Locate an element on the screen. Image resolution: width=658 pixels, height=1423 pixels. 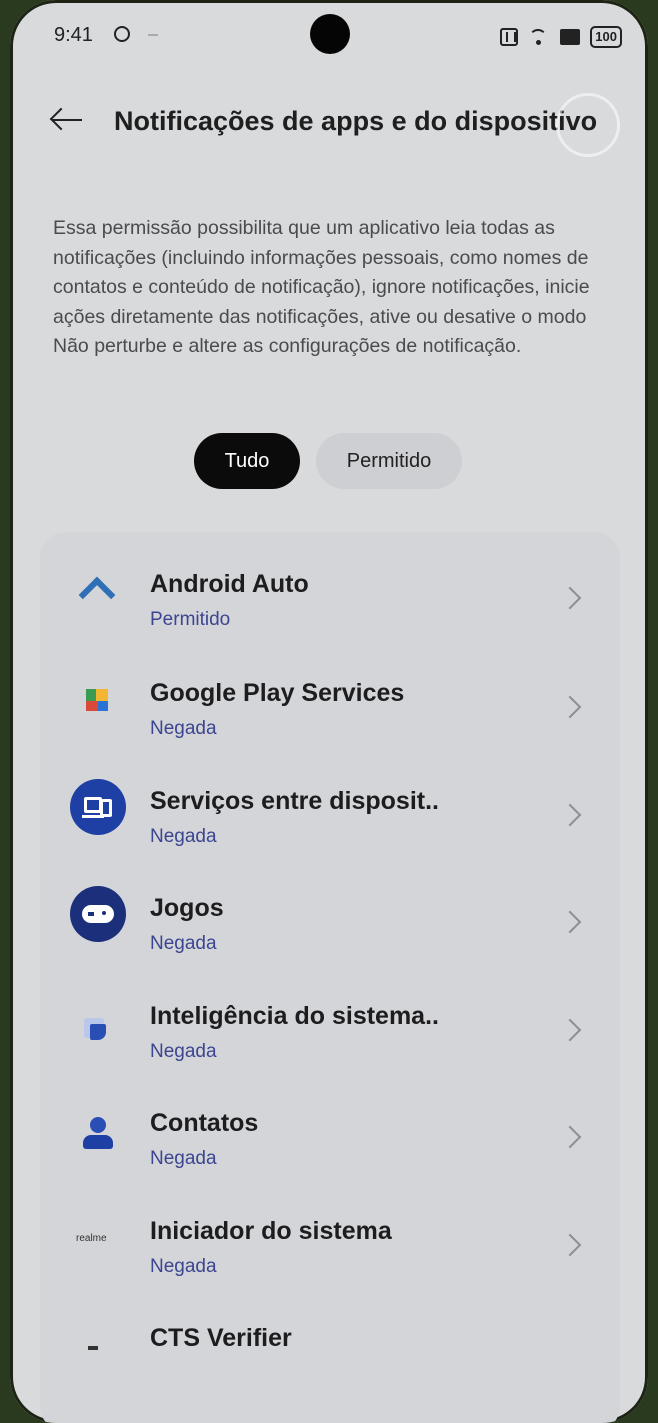
dnd-icon is located at coordinates (122, 34).